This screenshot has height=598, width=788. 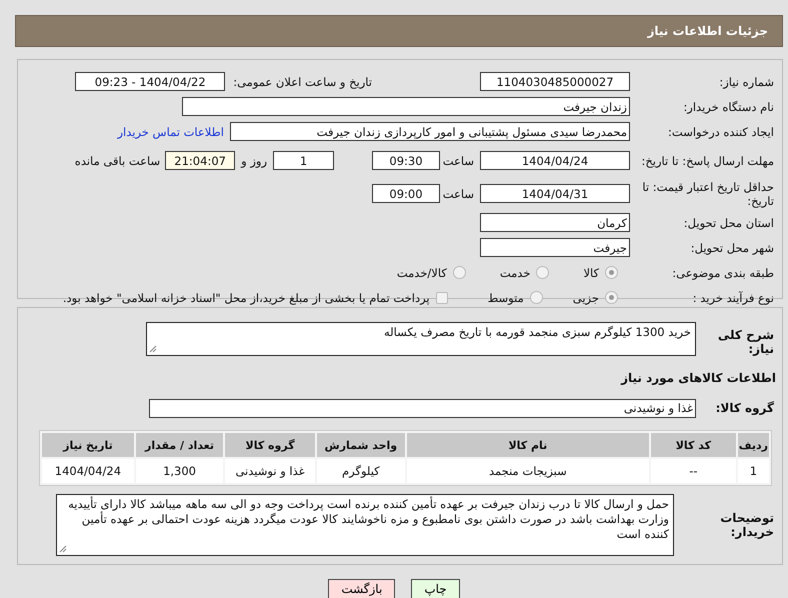 What do you see at coordinates (435, 588) in the screenshot?
I see `print-button: چاپ` at bounding box center [435, 588].